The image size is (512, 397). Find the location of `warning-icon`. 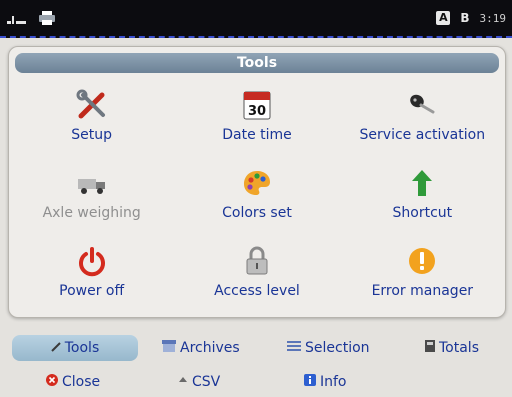

warning-icon is located at coordinates (422, 261).